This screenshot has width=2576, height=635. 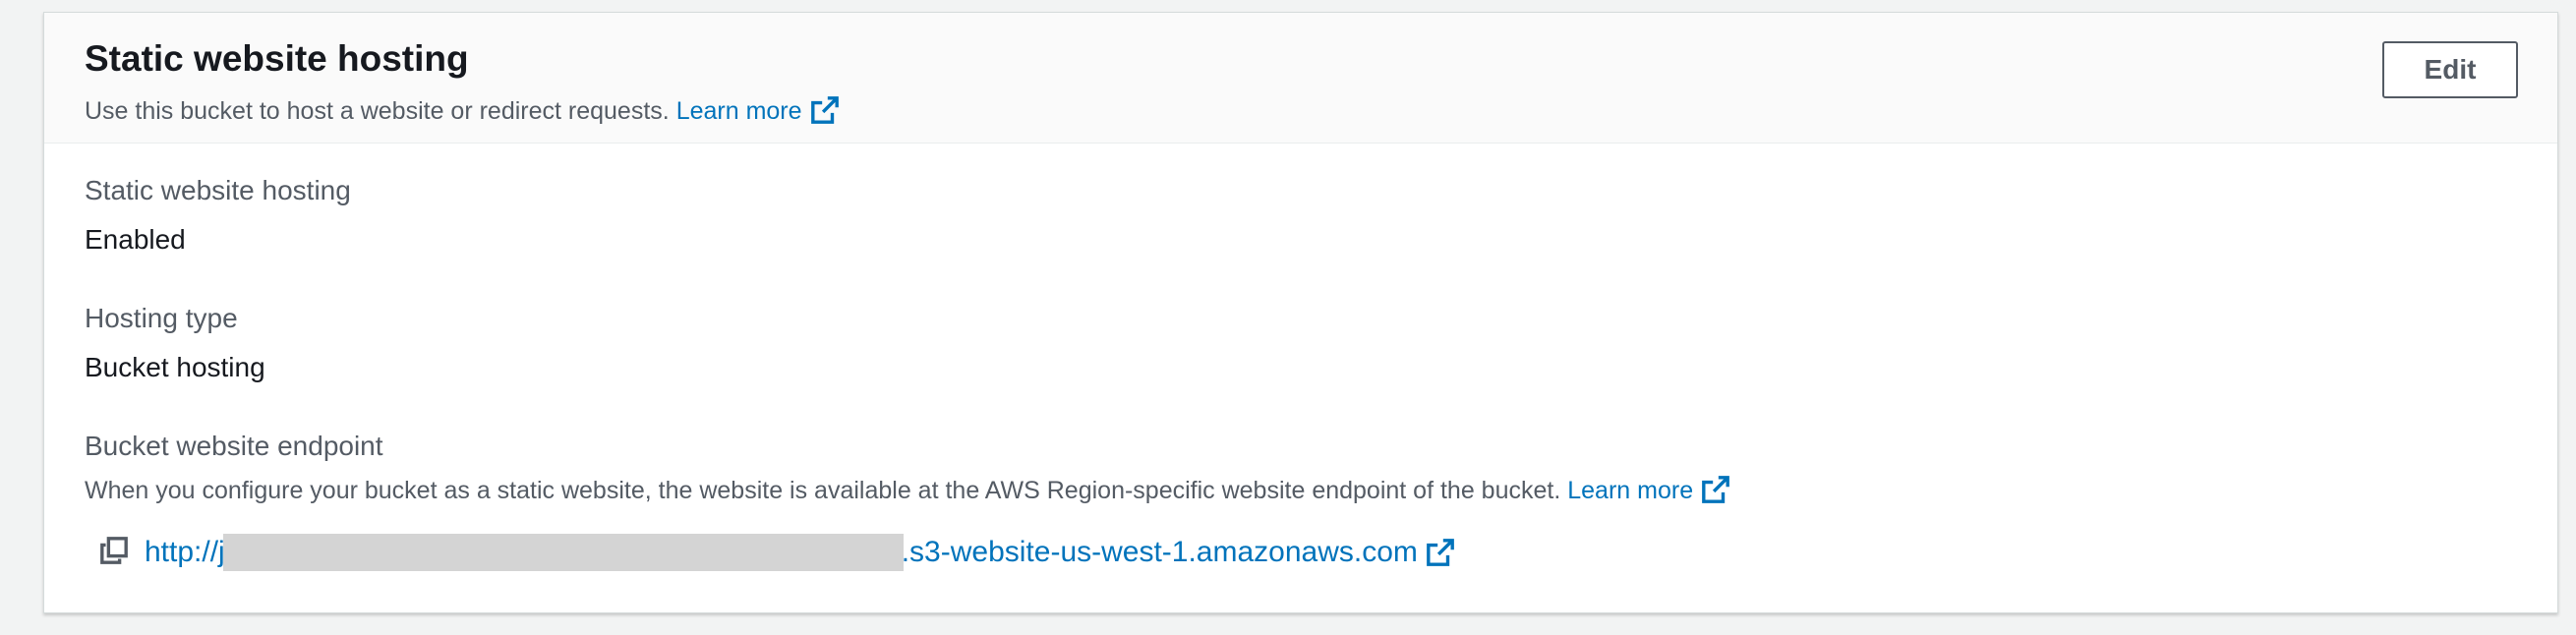 What do you see at coordinates (175, 367) in the screenshot?
I see `hosting-type-value: Bucket hosting` at bounding box center [175, 367].